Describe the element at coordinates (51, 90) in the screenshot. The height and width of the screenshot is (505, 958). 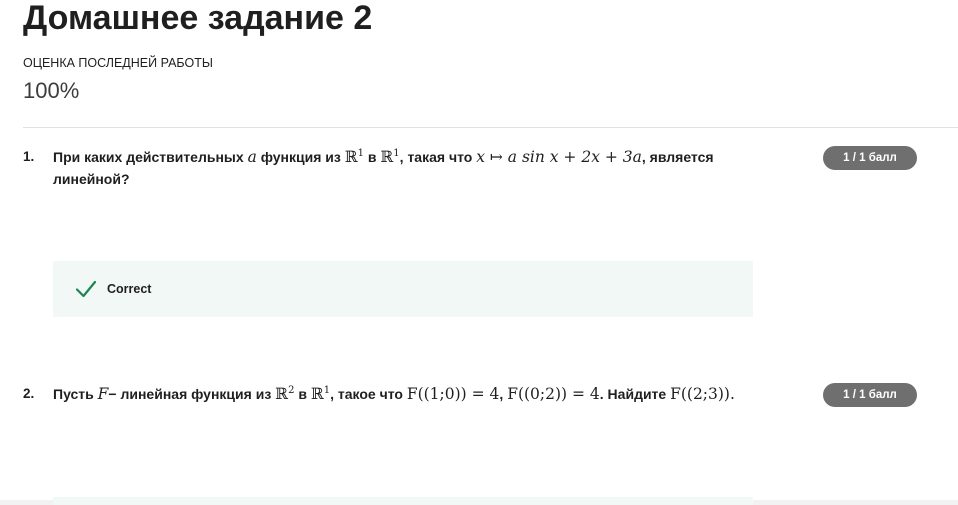
I see `grade-value: 100%` at that location.